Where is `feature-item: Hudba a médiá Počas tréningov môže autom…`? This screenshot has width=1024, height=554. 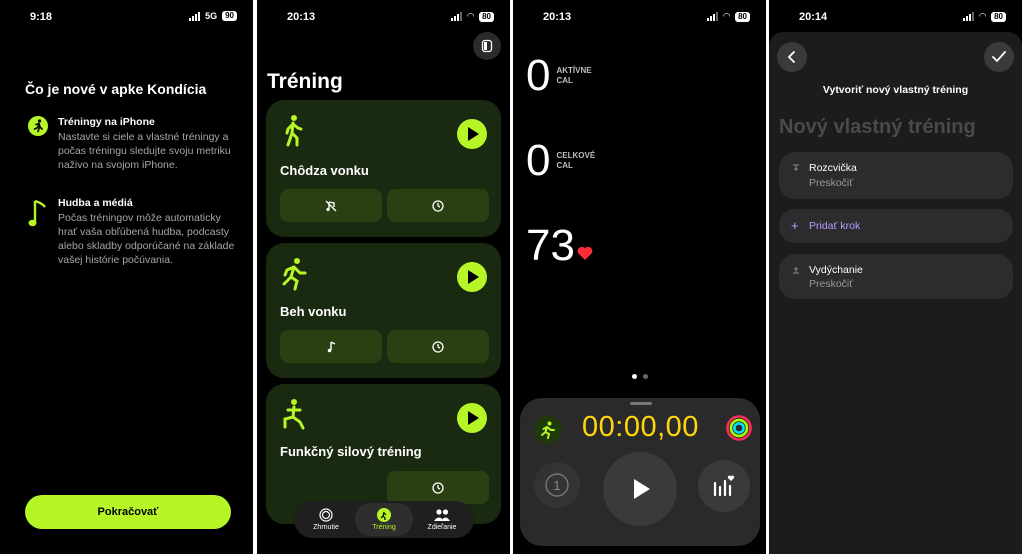
feature-item: Hudba a médiá Počas tréningov môže autom… is located at coordinates (134, 232).